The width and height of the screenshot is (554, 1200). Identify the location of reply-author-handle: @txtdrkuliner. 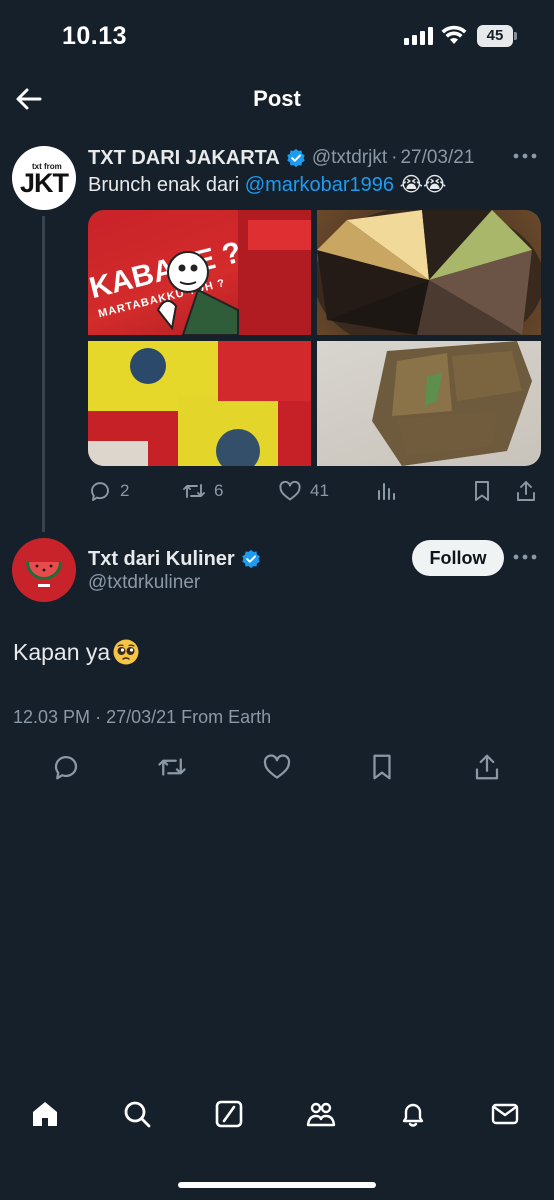
(144, 583).